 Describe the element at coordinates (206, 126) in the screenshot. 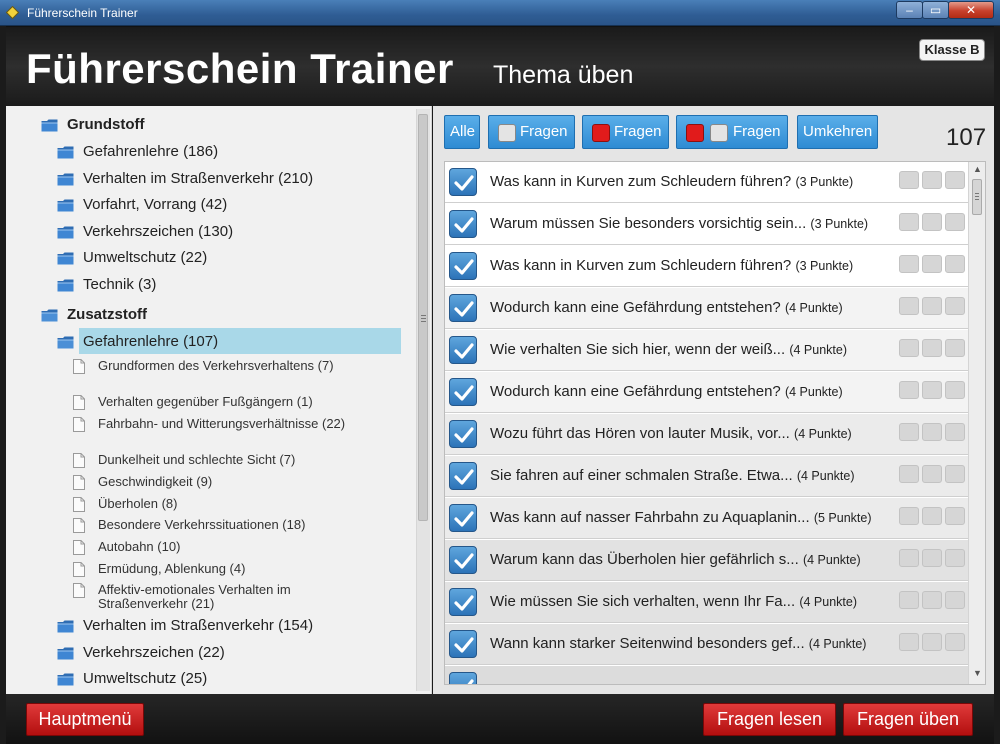

I see `tree-group-grundstoff: Grundstoff` at that location.